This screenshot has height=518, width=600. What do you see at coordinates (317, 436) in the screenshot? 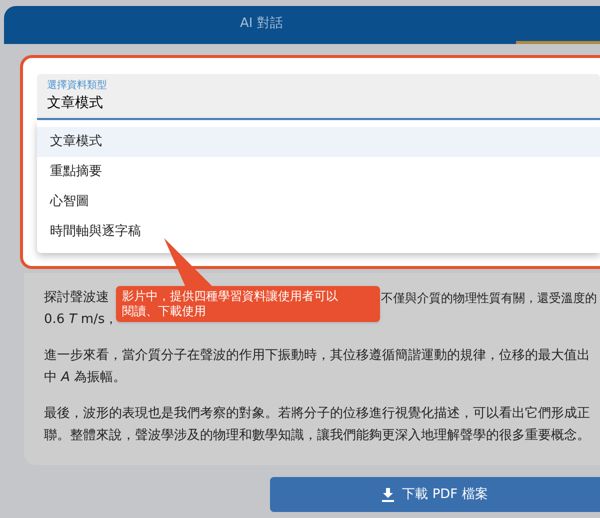
I see `article-text: 聯。整體來說，聲波學涉及的物理和數學知識，讓我們能夠更深入地理解聲學的很多重要概念。` at bounding box center [317, 436].